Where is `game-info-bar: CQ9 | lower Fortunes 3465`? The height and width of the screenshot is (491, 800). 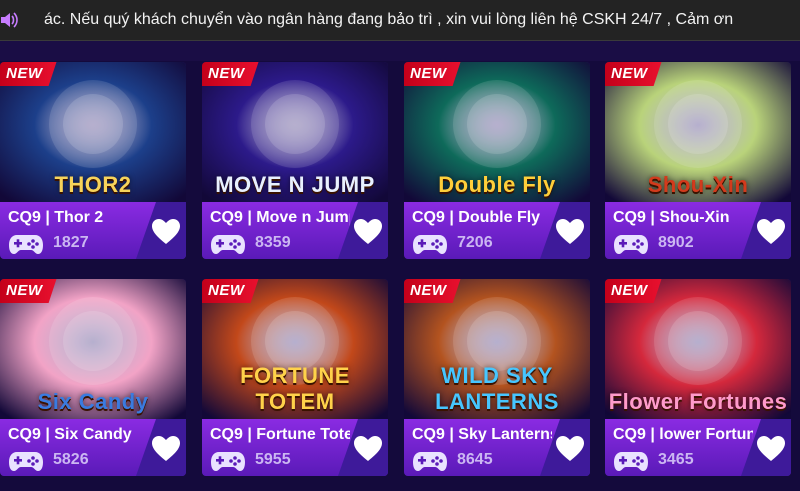 game-info-bar: CQ9 | lower Fortunes 3465 is located at coordinates (698, 447).